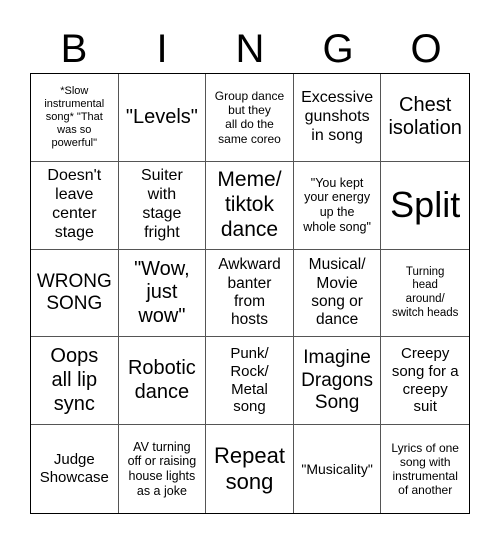 This screenshot has height=544, width=500. Describe the element at coordinates (425, 294) in the screenshot. I see `bingo-cell: Turning head around/ switch heads` at that location.